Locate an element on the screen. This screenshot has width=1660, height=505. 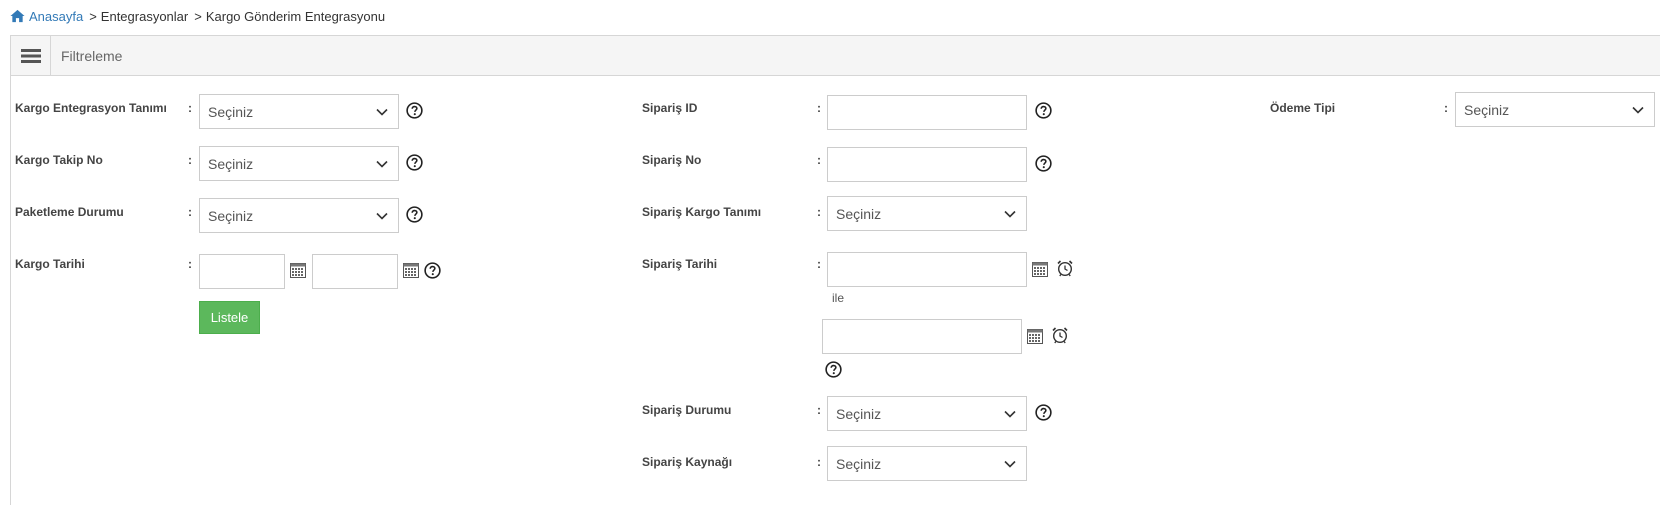
kargo-entegrasyon-label: Kargo Entegrasyon Tanımı is located at coordinates (91, 108).